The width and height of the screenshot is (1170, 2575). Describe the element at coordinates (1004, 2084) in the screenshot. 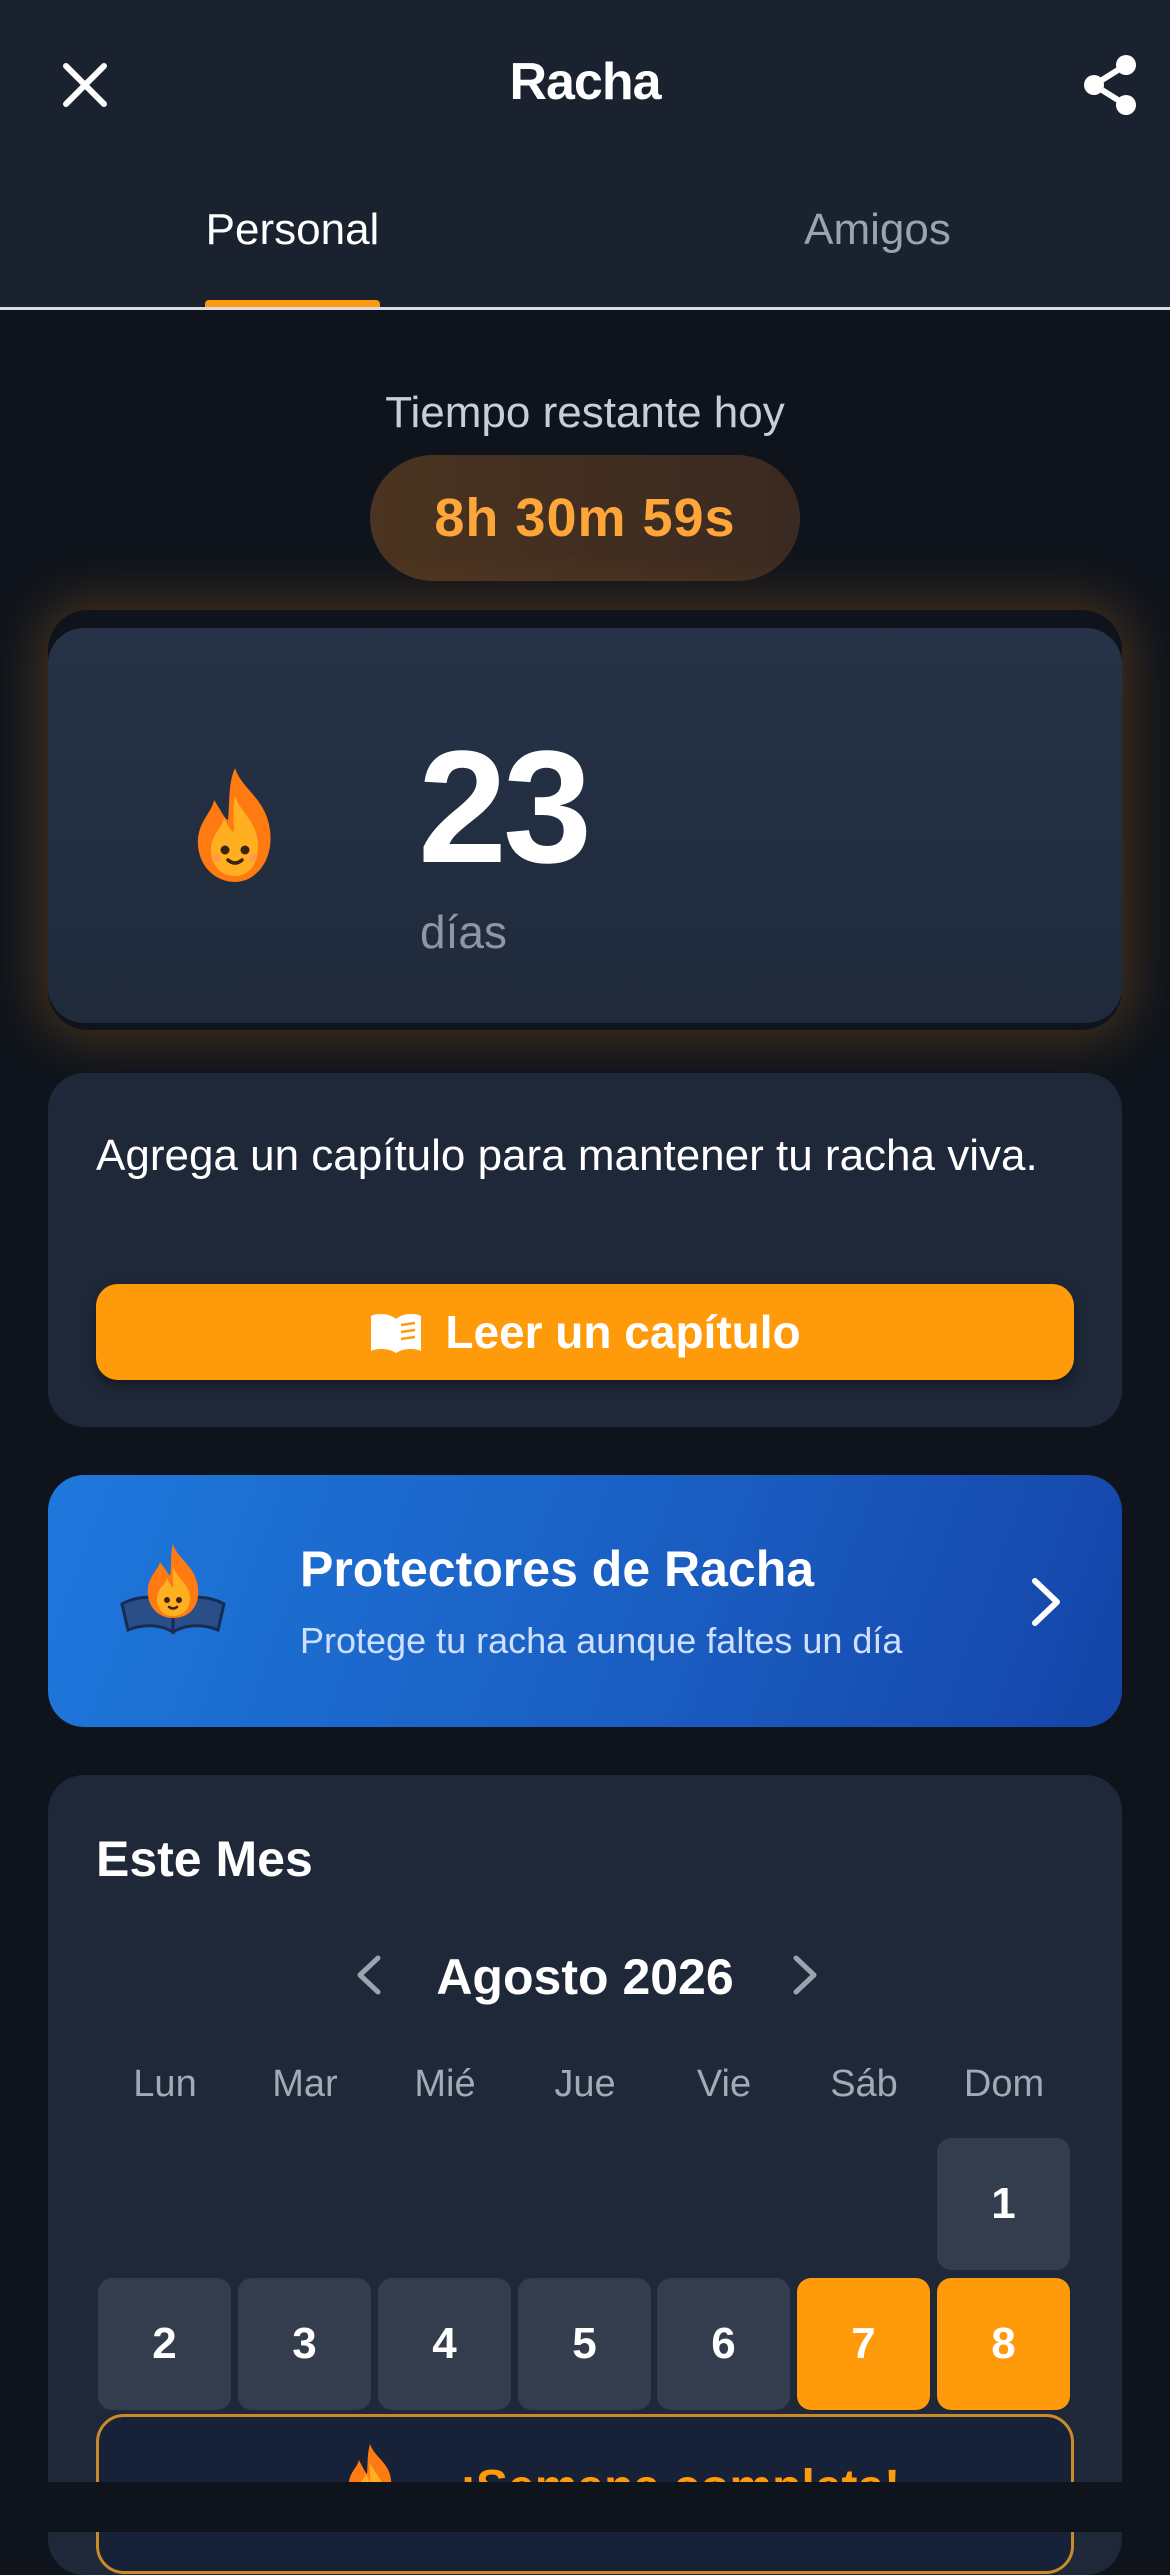

I see `weekday-label: Dom` at that location.